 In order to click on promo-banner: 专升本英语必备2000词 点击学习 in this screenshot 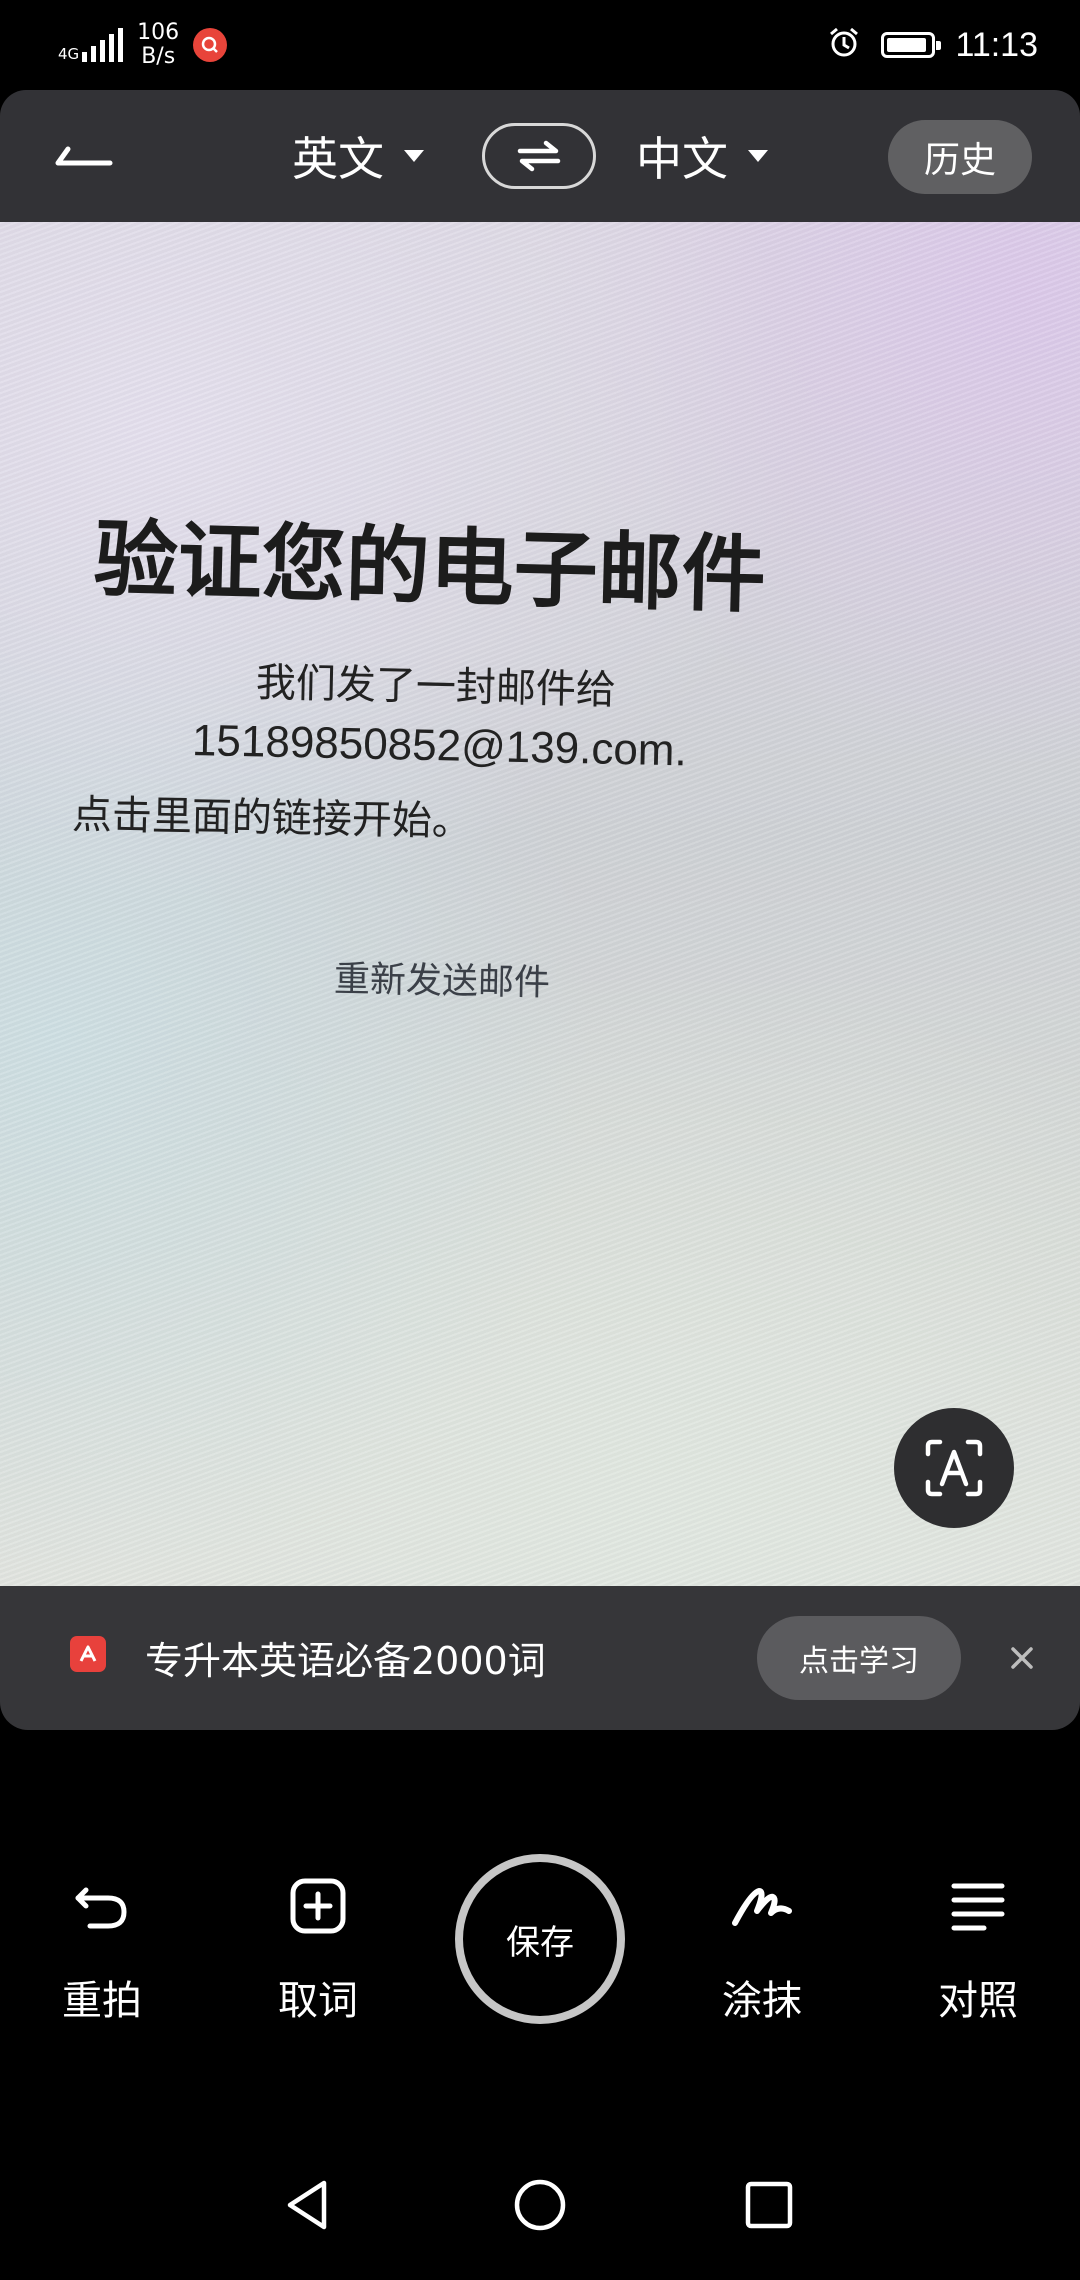, I will do `click(540, 1658)`.